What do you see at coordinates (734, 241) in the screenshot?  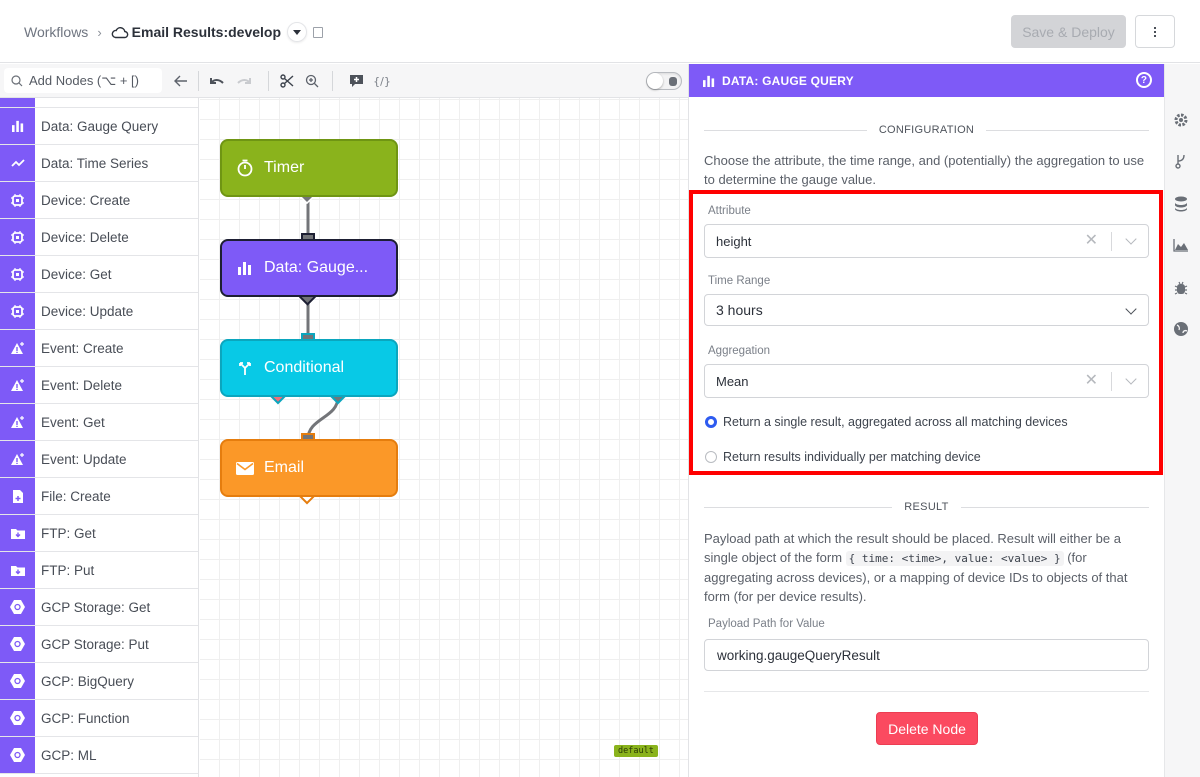 I see `attribute-value: height` at bounding box center [734, 241].